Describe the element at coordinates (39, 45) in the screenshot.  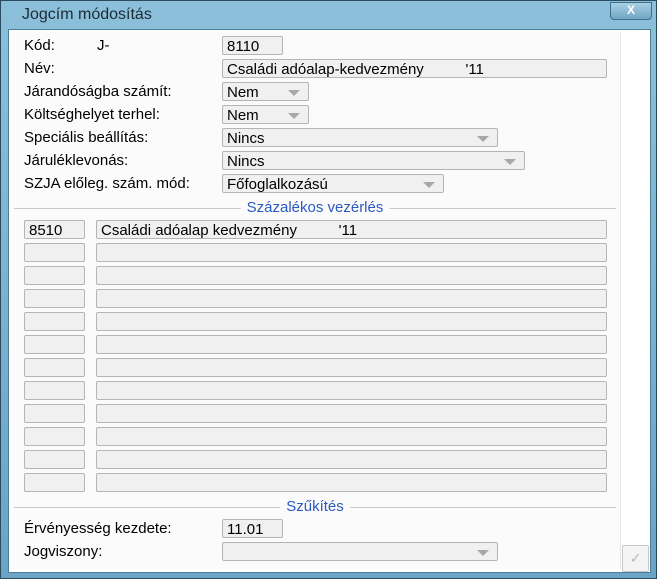
I see `kod-label: Kód:` at that location.